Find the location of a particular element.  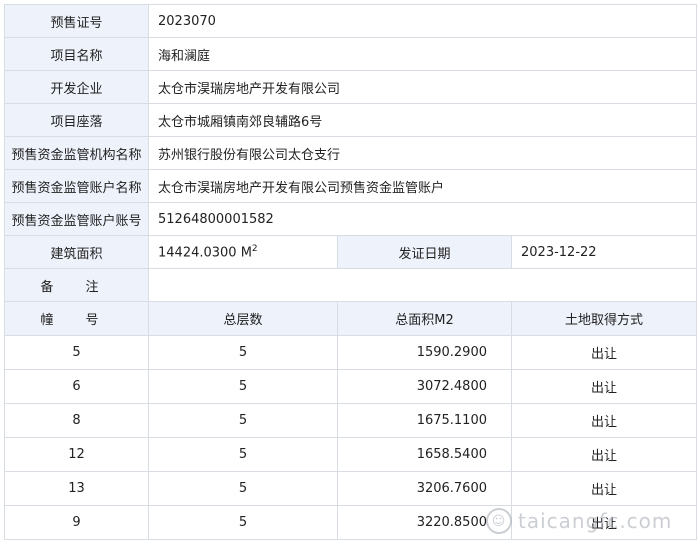

remark-value is located at coordinates (422, 285).